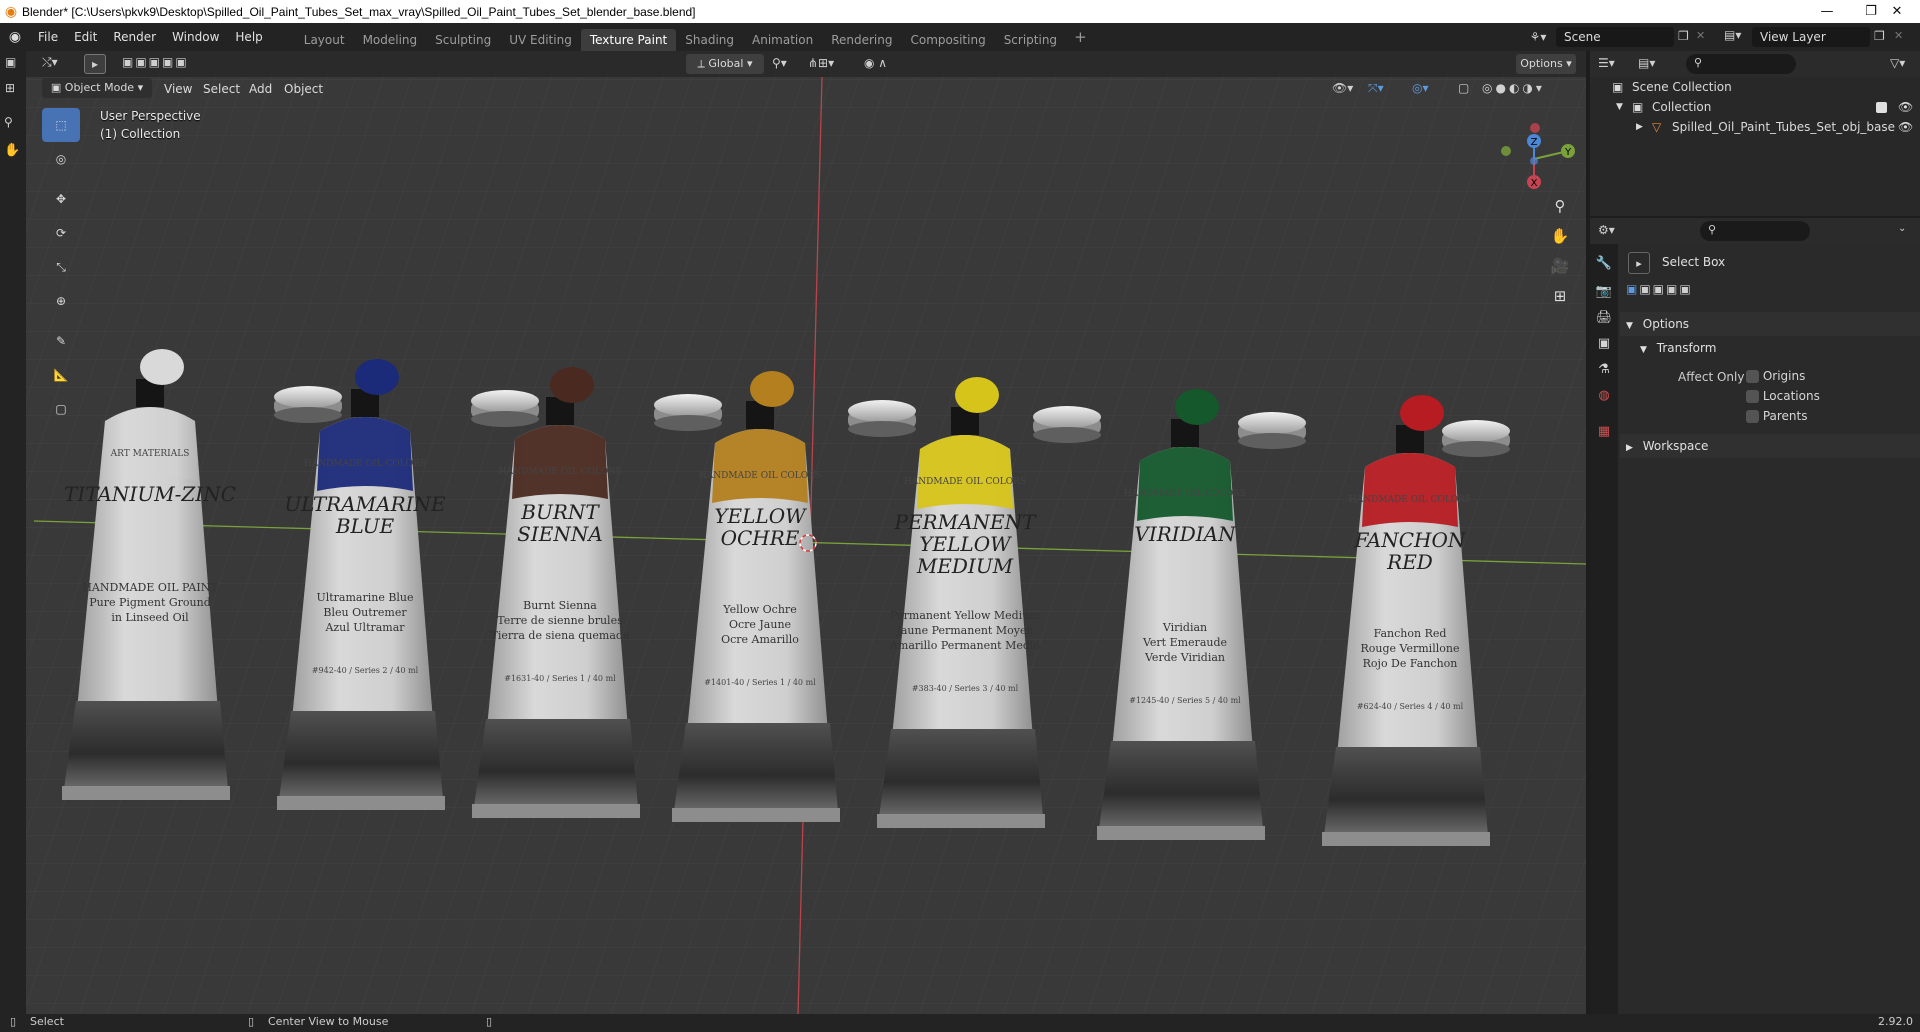 The width and height of the screenshot is (1920, 1032). What do you see at coordinates (260, 89) in the screenshot?
I see `add-menu: Add` at bounding box center [260, 89].